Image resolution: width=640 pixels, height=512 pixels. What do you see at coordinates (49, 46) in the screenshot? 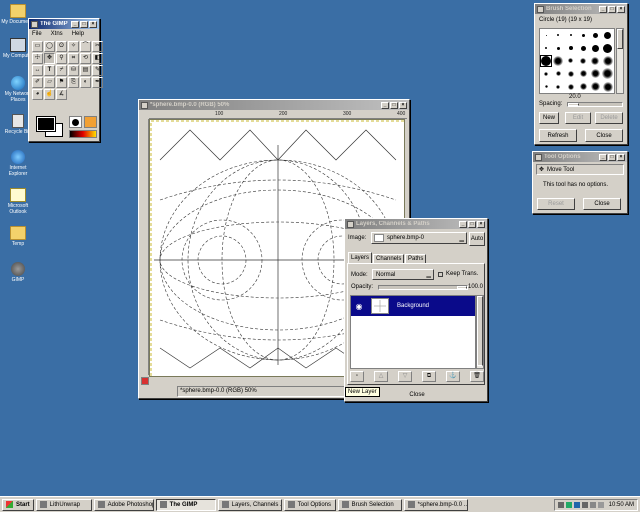
I see `ellipse-select-tool-icon: ◯` at bounding box center [49, 46].